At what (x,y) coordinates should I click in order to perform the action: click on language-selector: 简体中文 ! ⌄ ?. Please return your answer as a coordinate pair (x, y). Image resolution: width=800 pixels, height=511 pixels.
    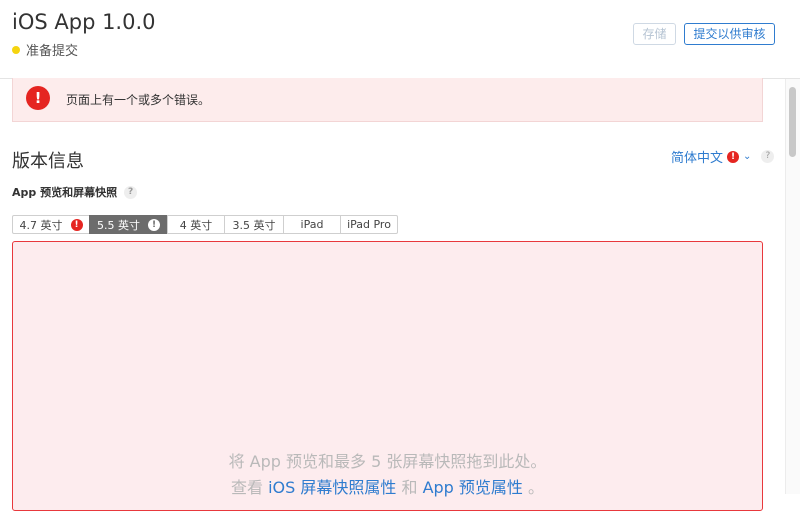
    Looking at the image, I should click on (723, 156).